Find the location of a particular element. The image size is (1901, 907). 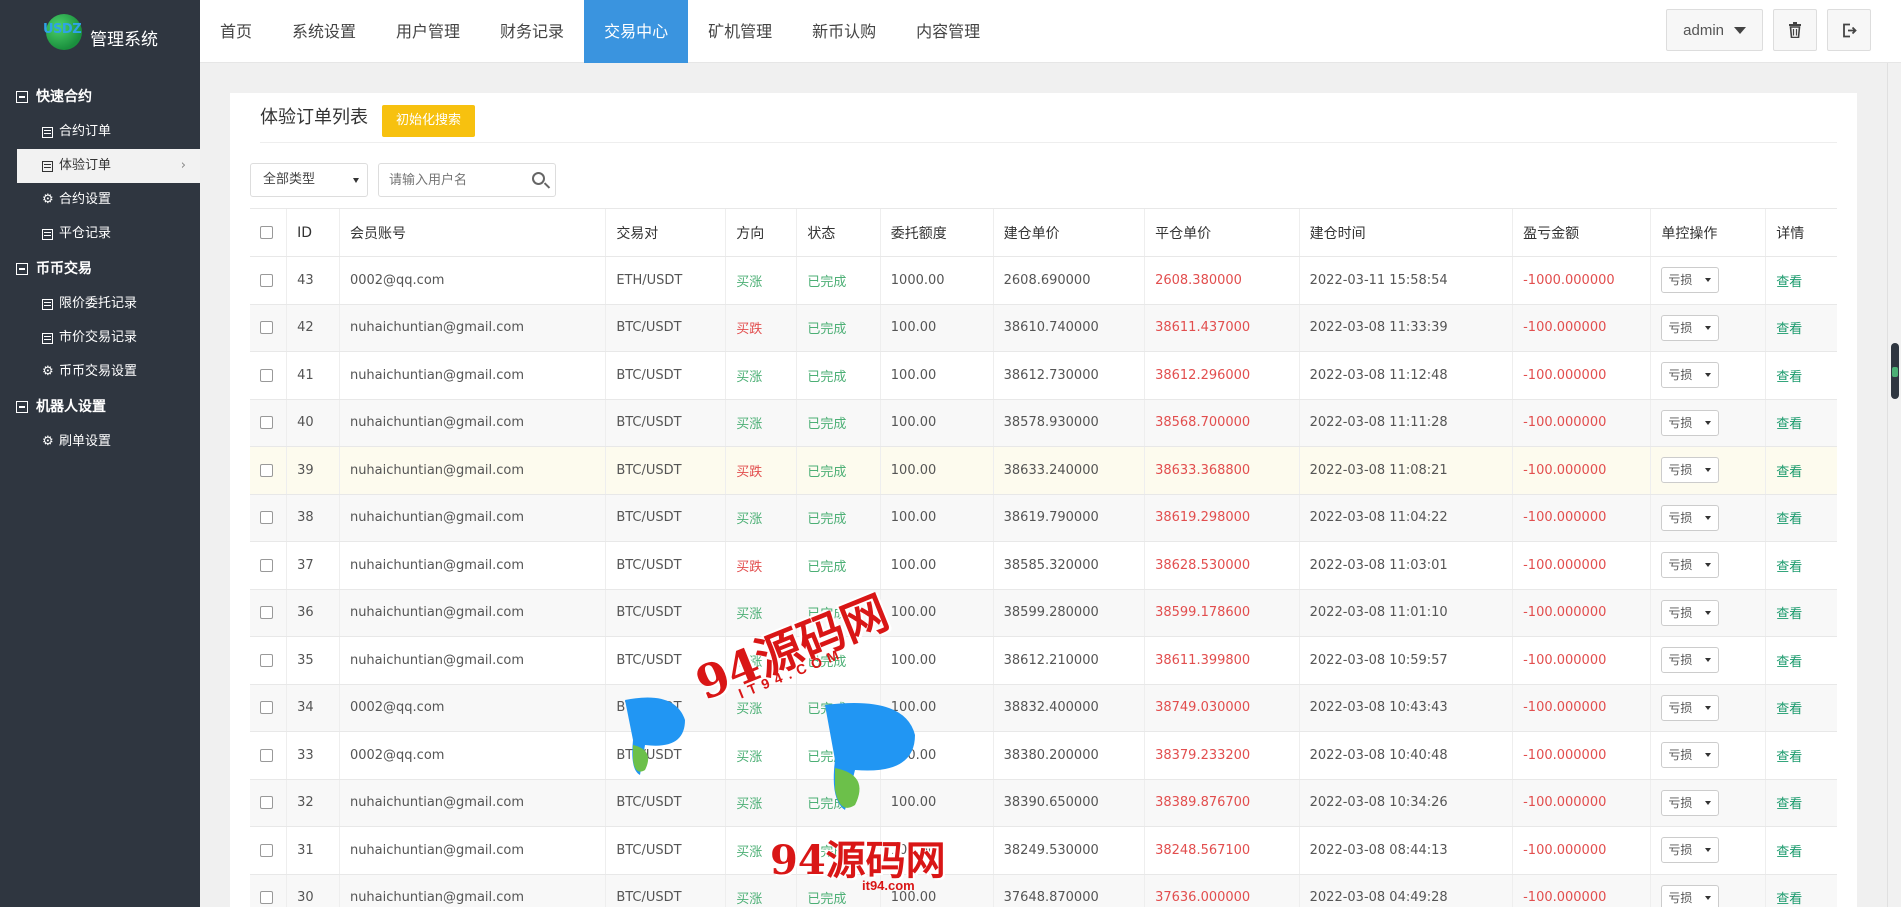

nav-tab-5: 矿机管理 is located at coordinates (740, 31).